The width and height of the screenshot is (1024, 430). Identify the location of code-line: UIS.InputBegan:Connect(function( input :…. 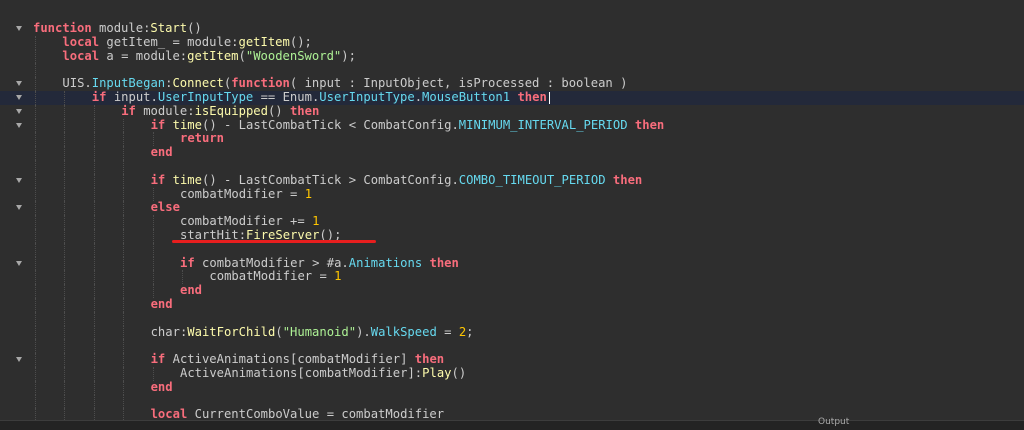
(512, 83).